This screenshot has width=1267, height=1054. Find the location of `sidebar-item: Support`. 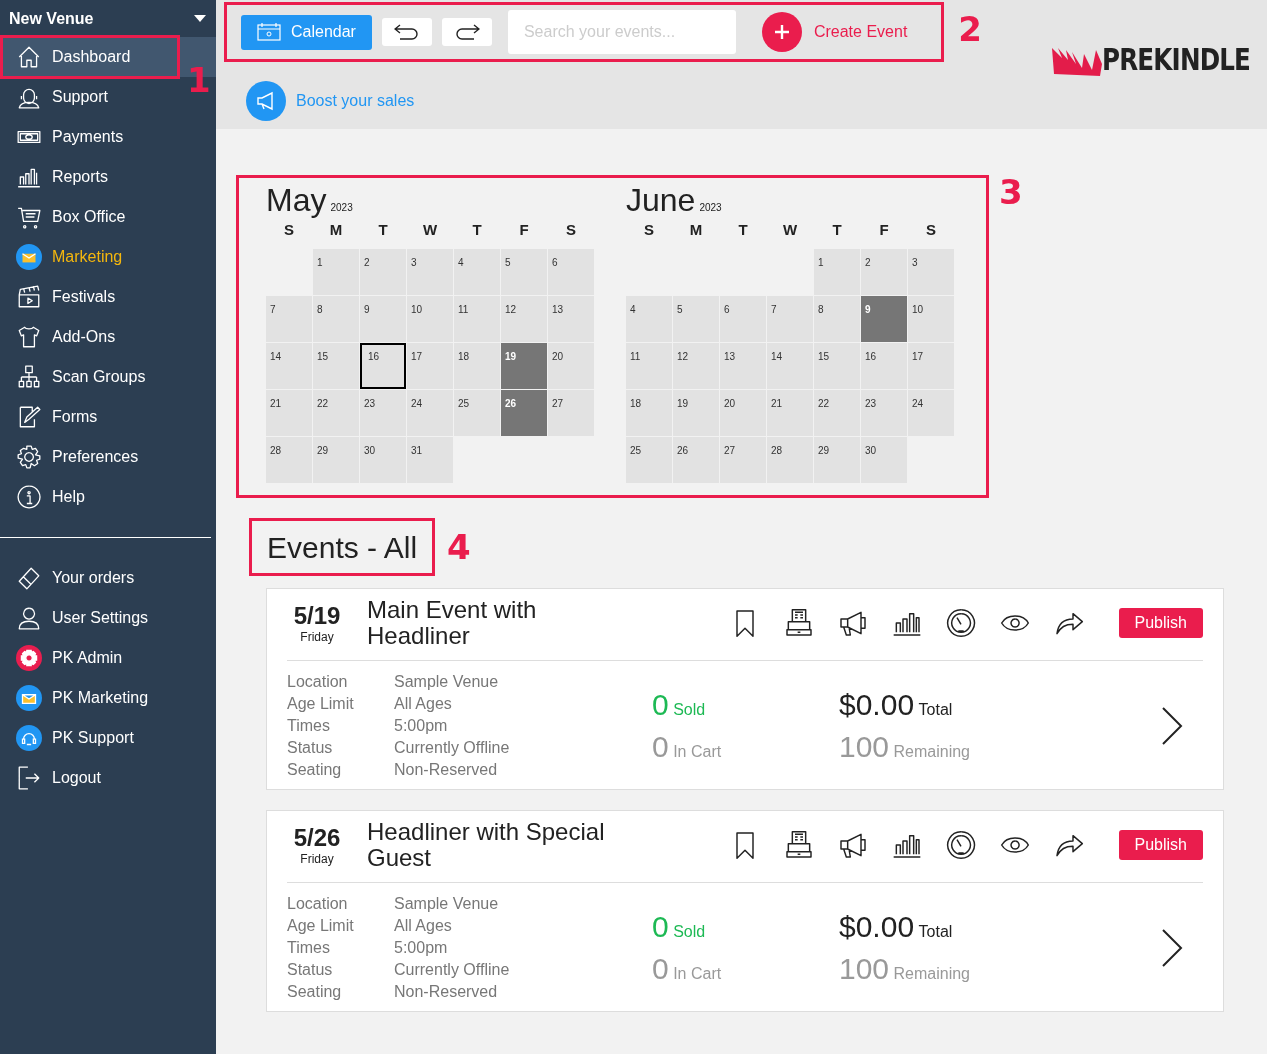

sidebar-item: Support is located at coordinates (59, 97).